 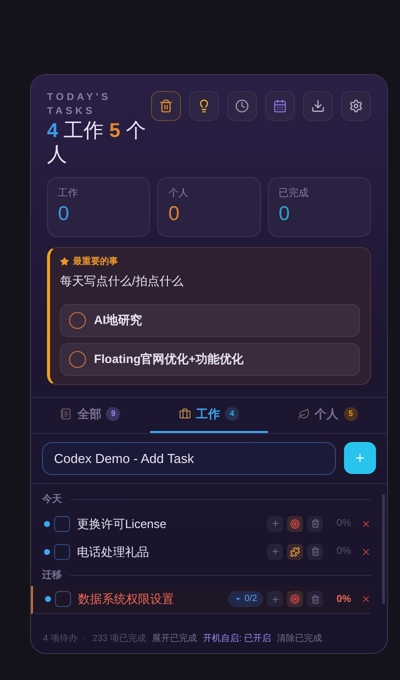 I want to click on briefcase-icon, so click(x=185, y=414).